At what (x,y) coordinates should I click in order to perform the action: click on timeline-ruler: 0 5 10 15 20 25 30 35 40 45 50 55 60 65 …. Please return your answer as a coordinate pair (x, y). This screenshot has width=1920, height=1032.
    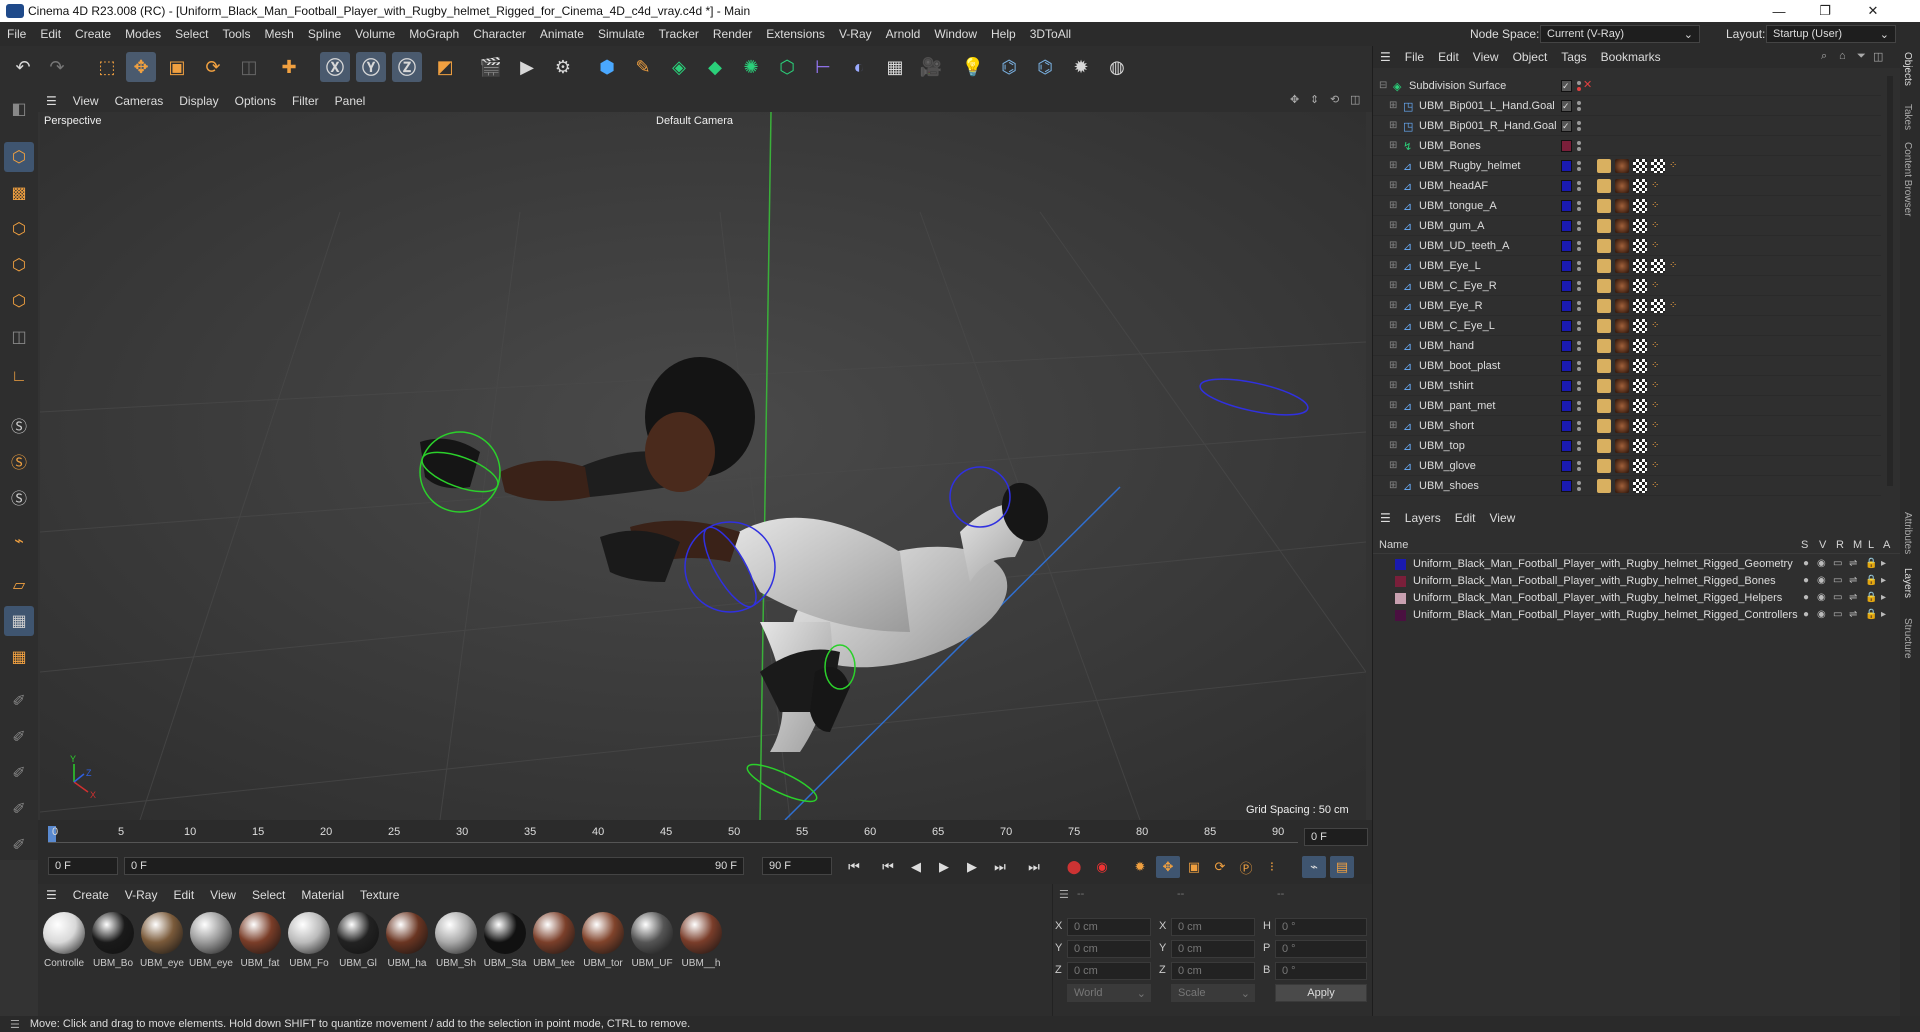
    Looking at the image, I should click on (669, 836).